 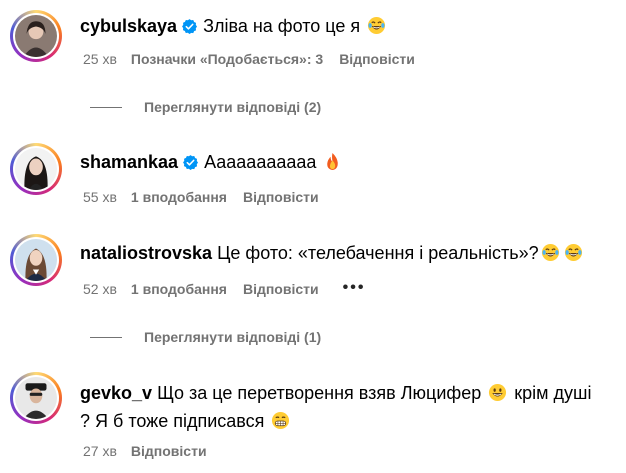 I want to click on timestamp: 52 хв, so click(x=100, y=289).